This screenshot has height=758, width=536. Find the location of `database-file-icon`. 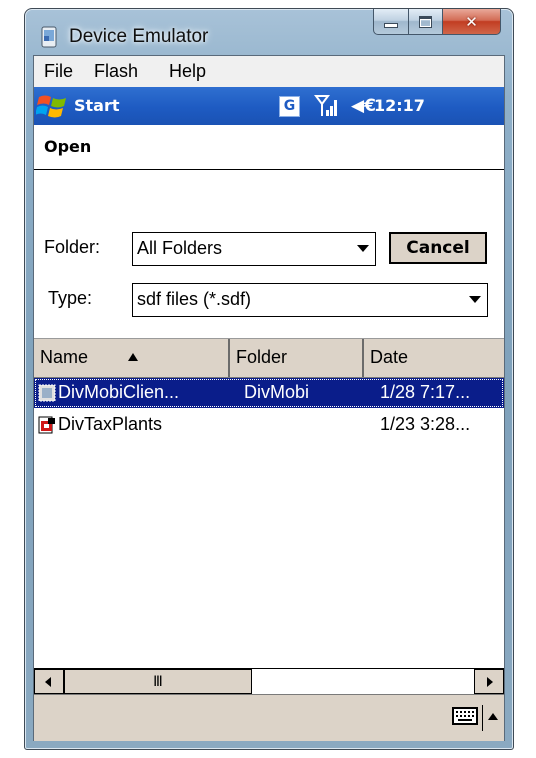

database-file-icon is located at coordinates (47, 393).